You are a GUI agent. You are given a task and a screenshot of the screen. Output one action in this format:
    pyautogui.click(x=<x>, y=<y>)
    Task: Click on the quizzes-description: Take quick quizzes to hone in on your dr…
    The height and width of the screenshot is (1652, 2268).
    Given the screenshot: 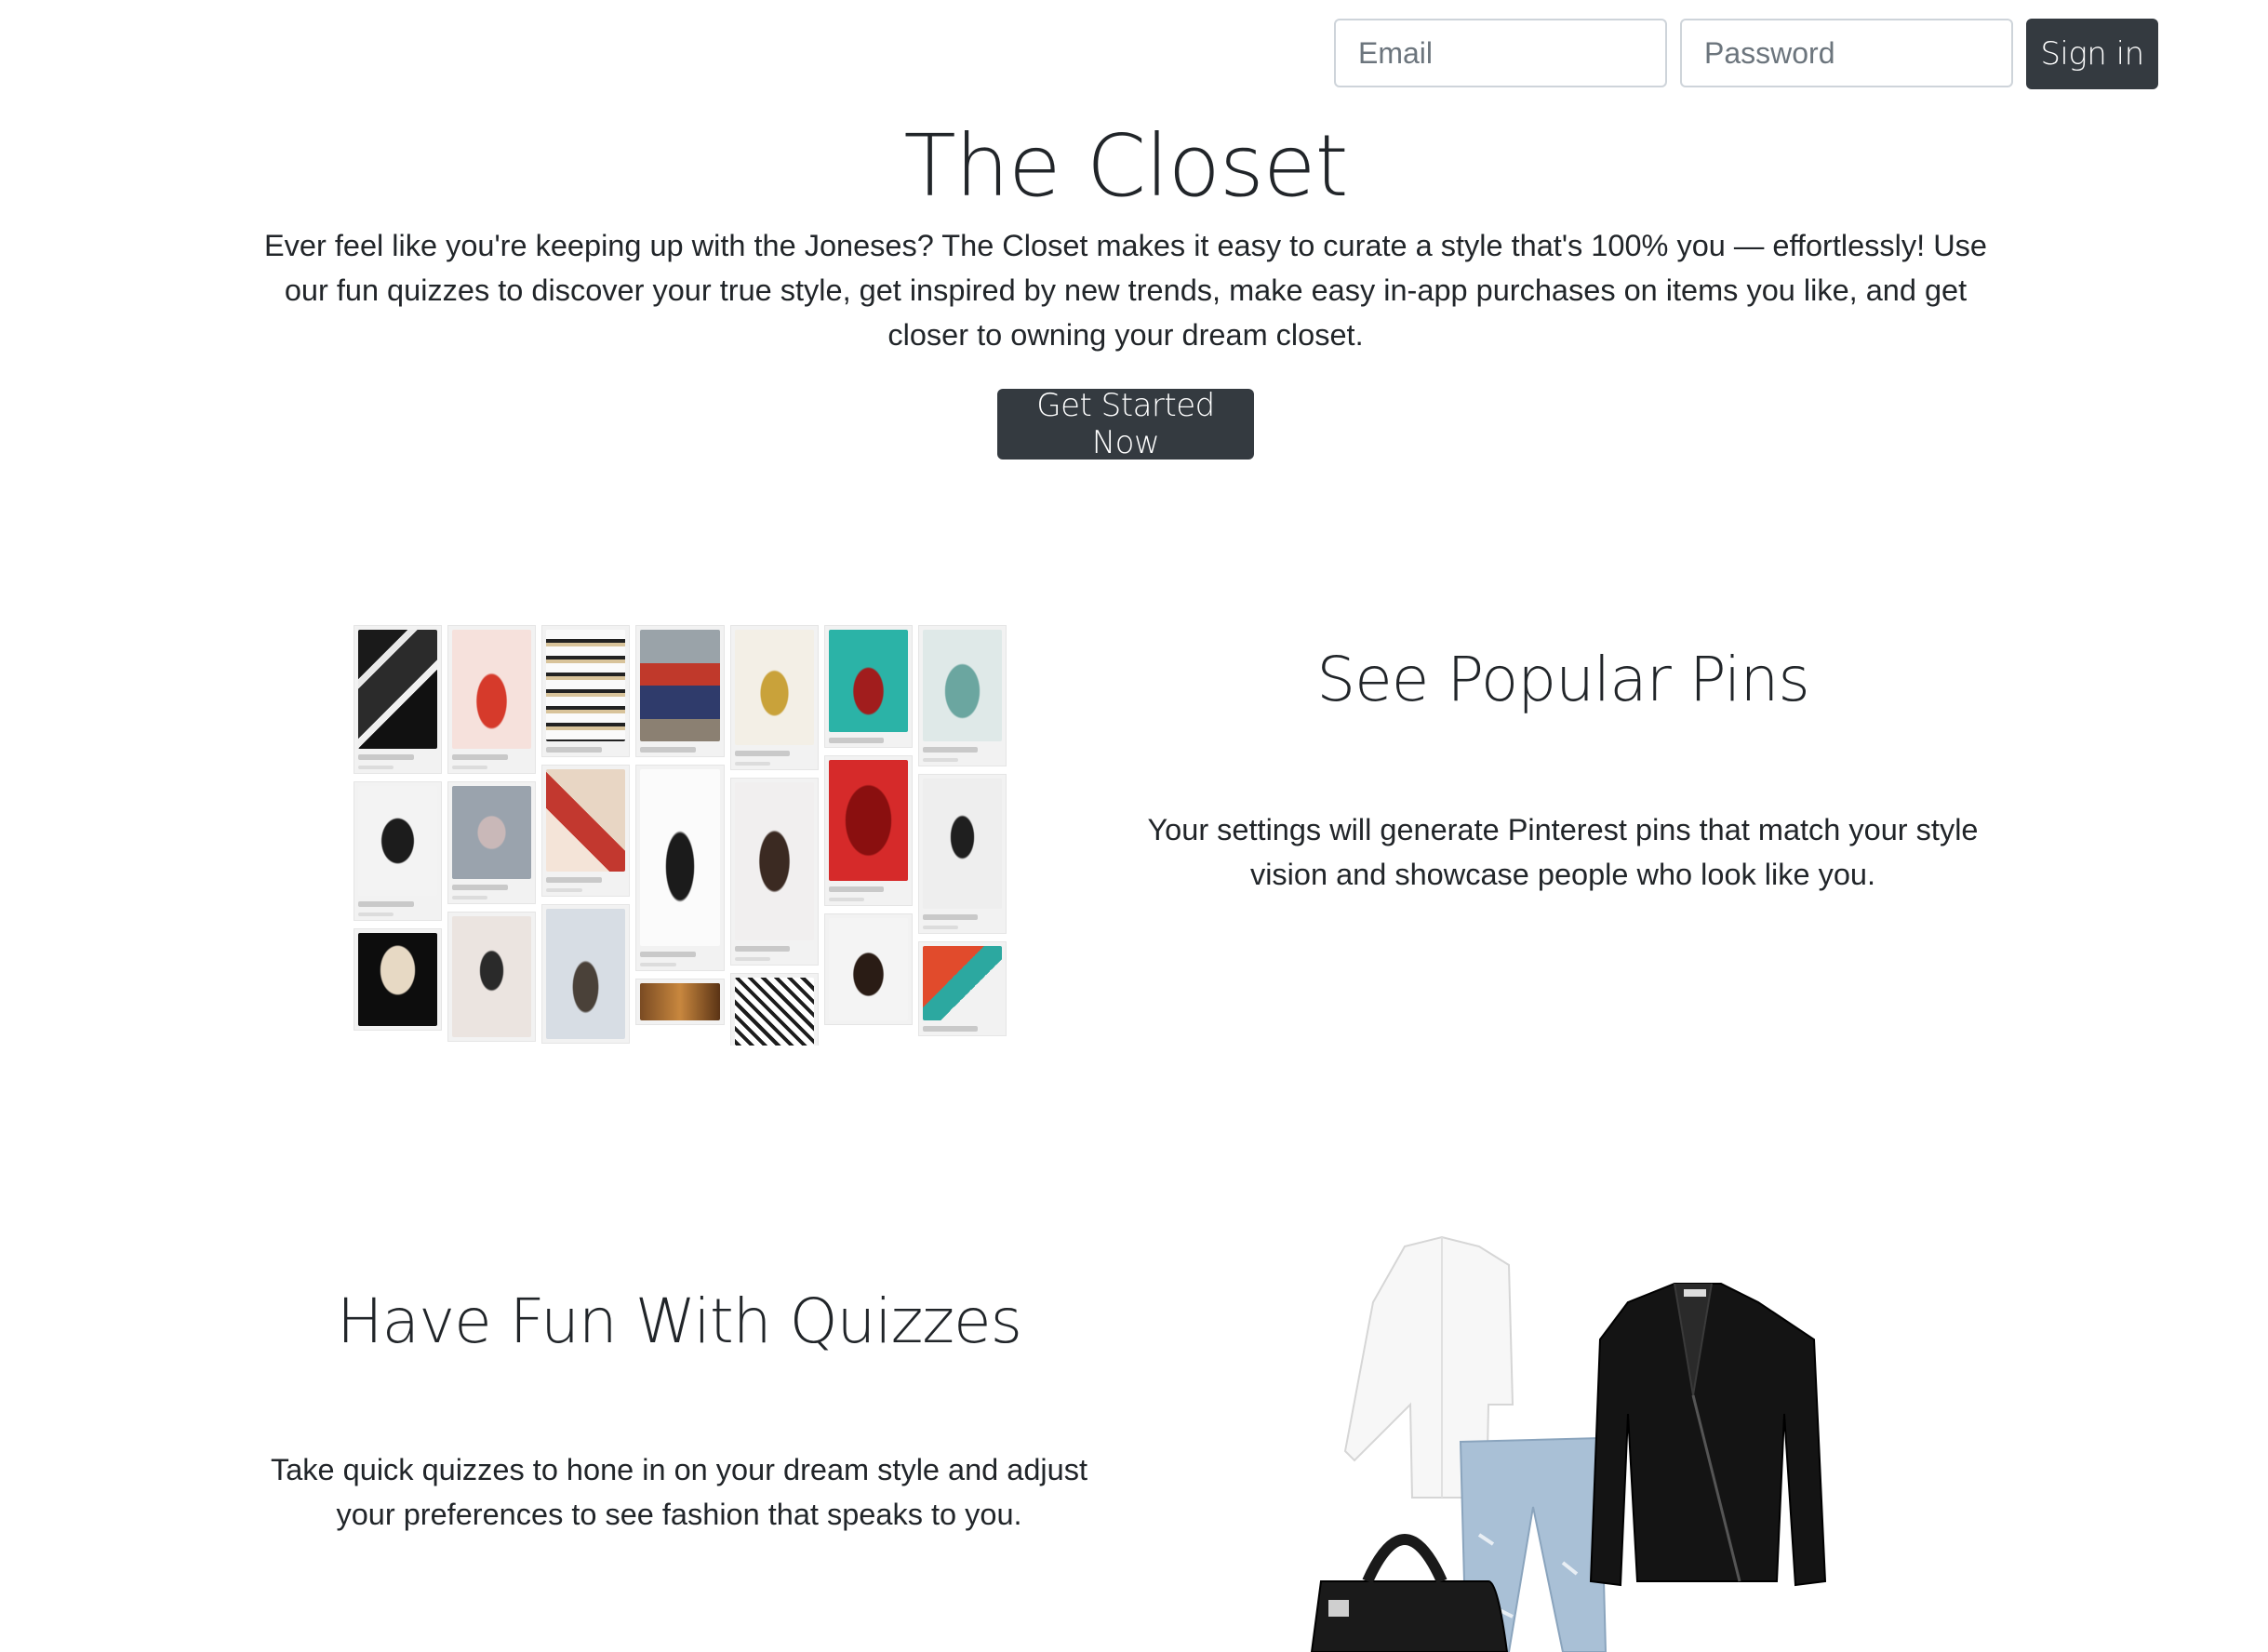 What is the action you would take?
    pyautogui.click(x=679, y=1492)
    